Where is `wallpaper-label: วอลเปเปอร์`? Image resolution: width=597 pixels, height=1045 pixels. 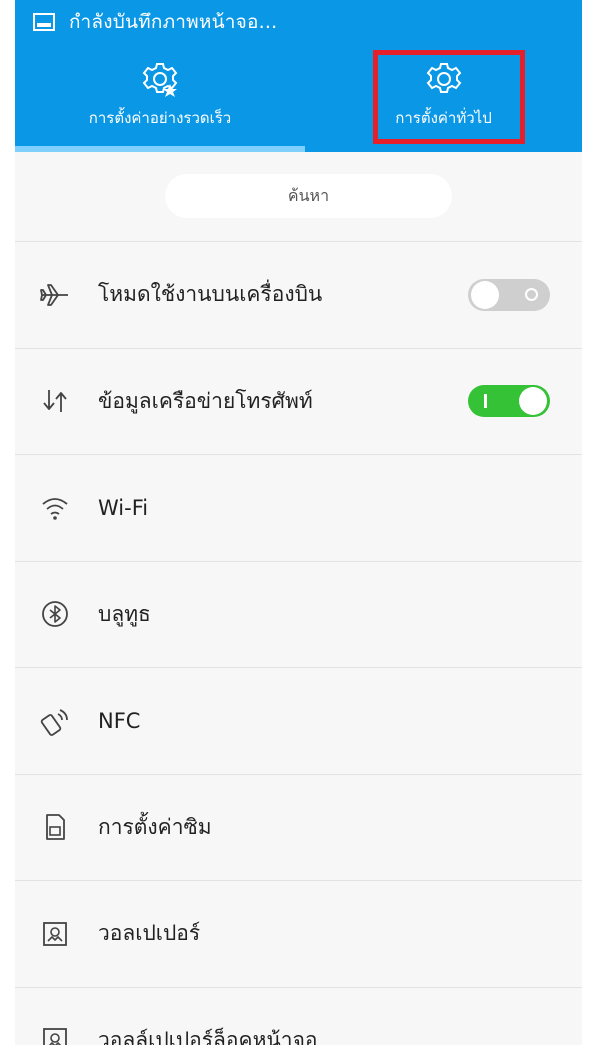
wallpaper-label: วอลเปเปอร์ is located at coordinates (149, 933).